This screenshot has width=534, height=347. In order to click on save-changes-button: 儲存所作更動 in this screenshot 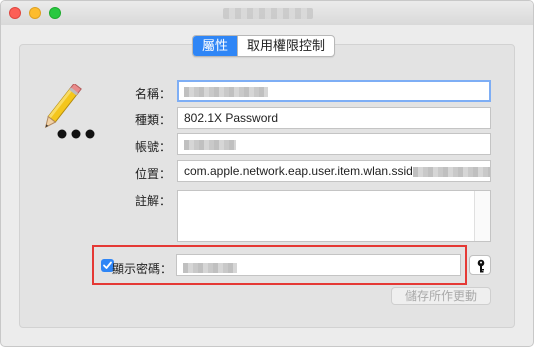, I will do `click(441, 296)`.